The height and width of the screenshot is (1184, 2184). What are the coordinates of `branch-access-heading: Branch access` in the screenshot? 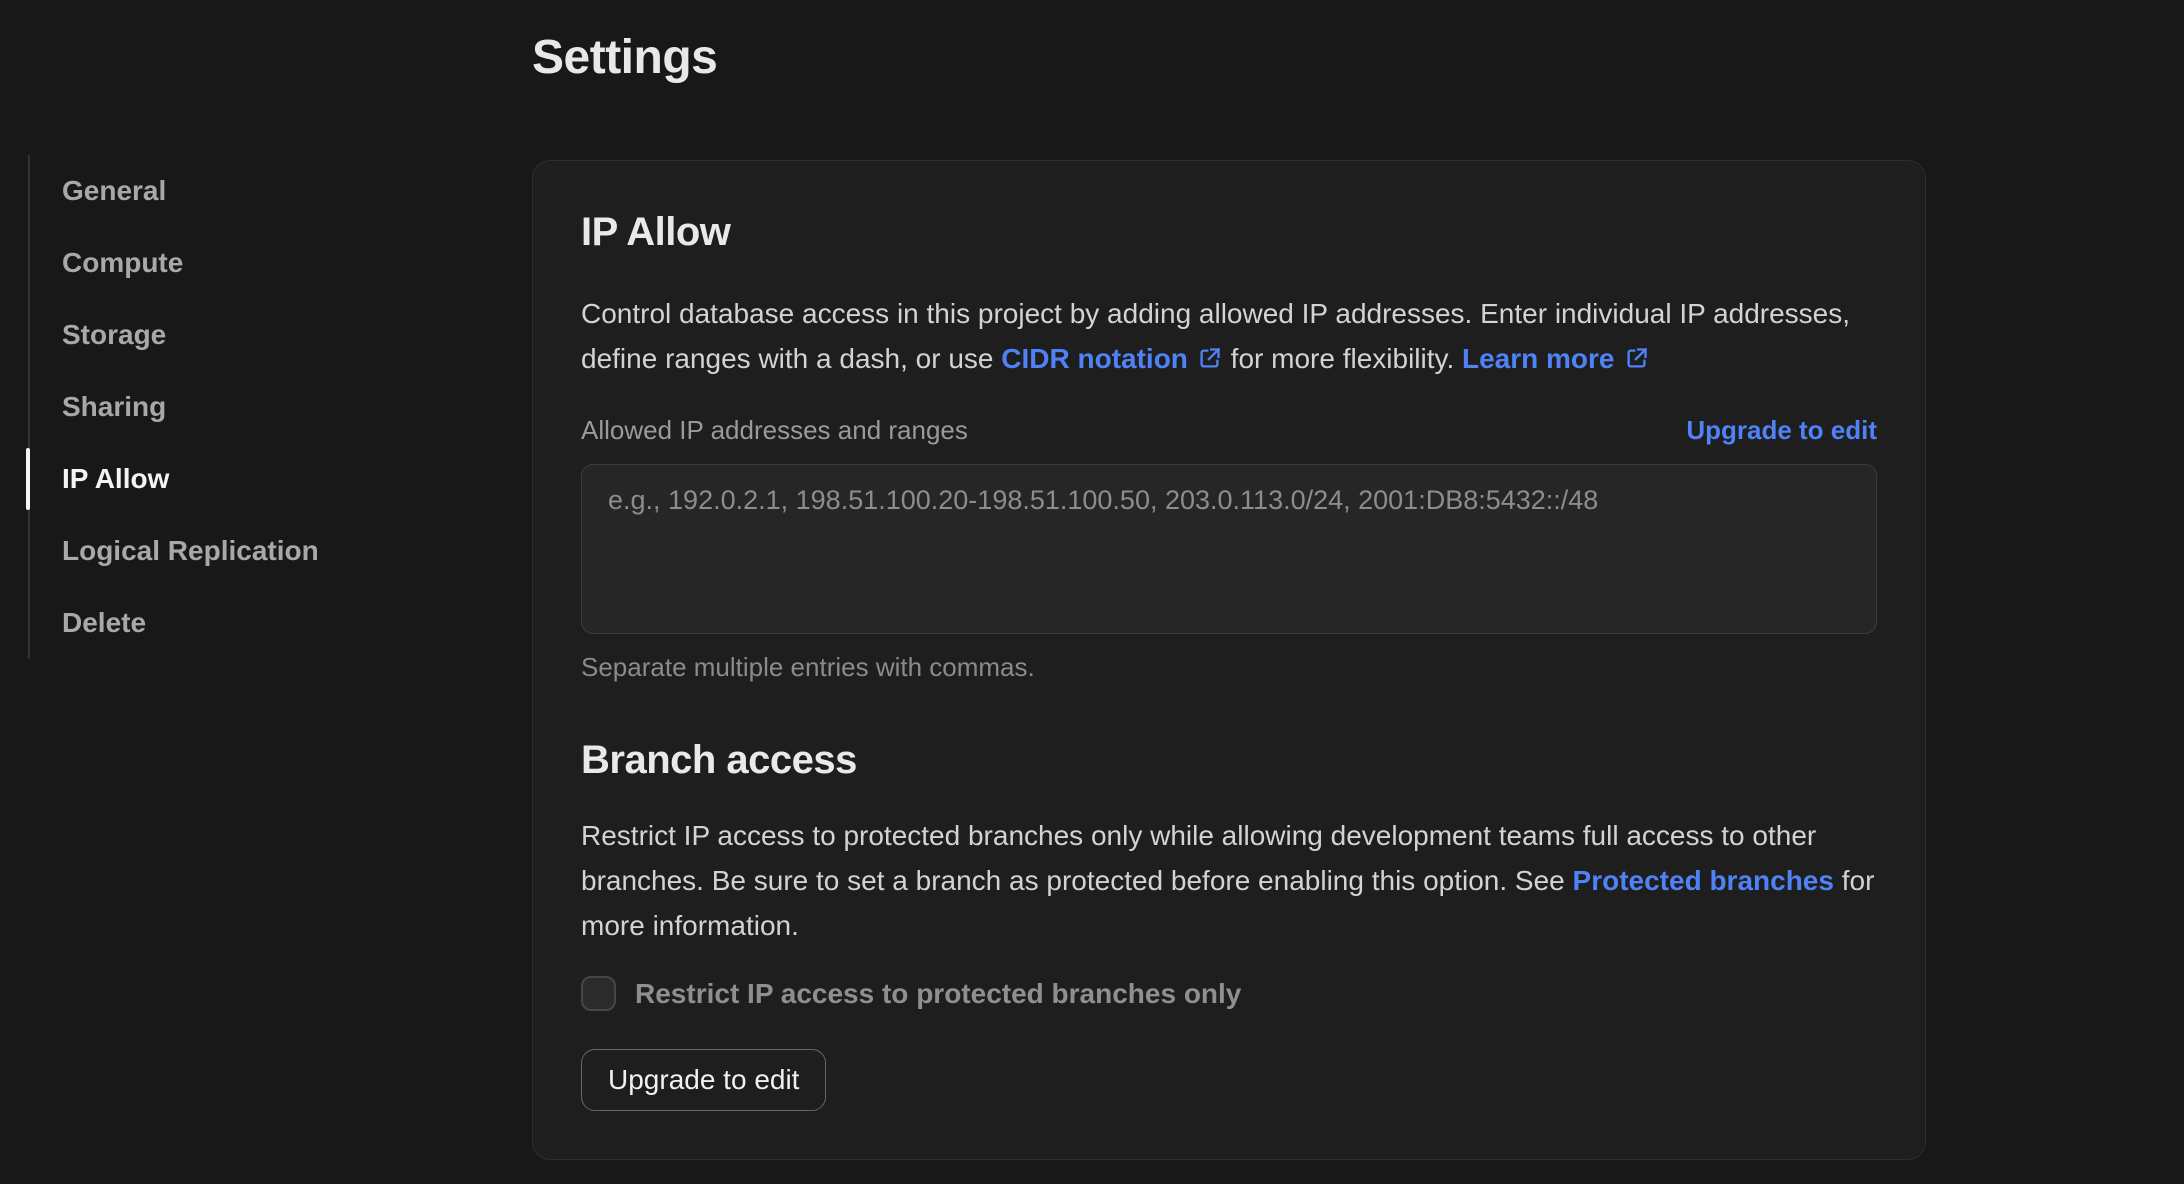 It's located at (719, 760).